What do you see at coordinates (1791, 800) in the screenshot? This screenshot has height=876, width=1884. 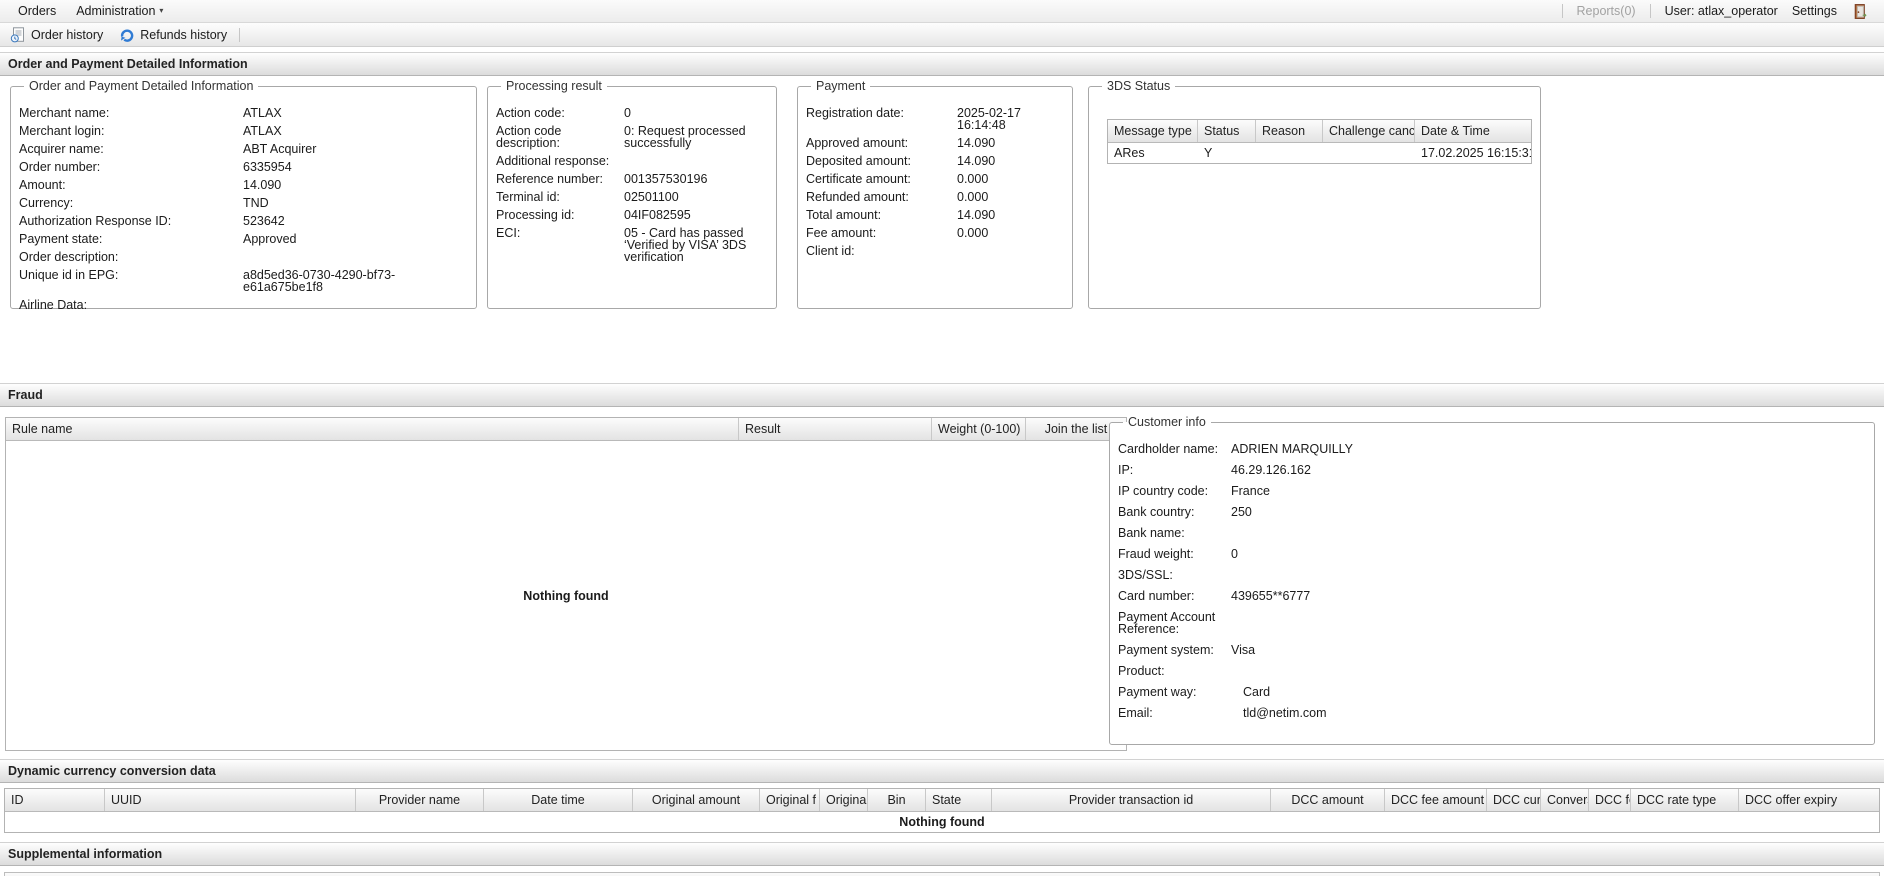 I see `column-header: DCC offer expiry` at bounding box center [1791, 800].